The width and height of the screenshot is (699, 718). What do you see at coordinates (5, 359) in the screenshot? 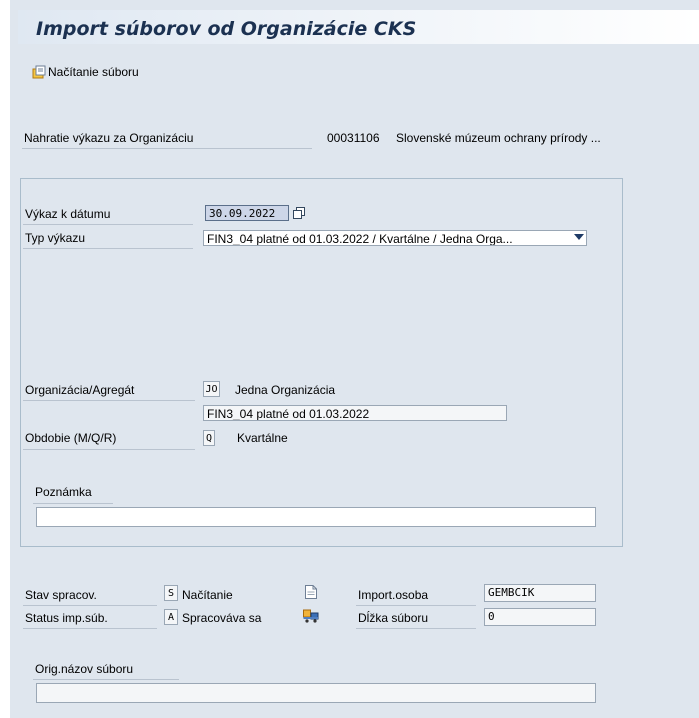
I see `left-gutter` at bounding box center [5, 359].